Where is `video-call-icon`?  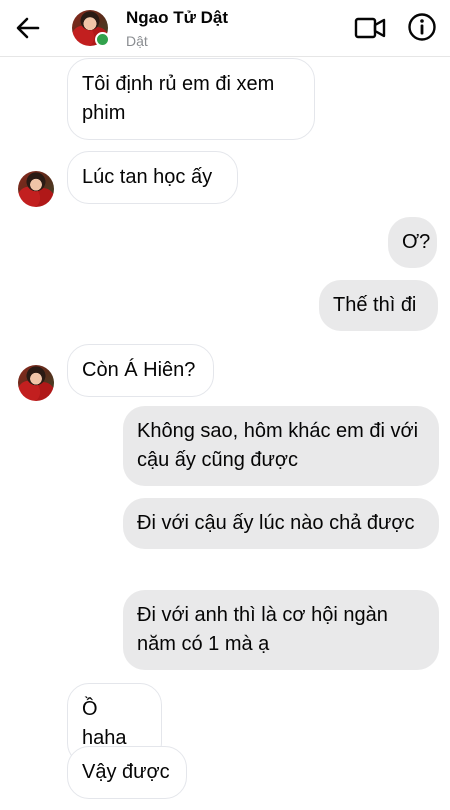 video-call-icon is located at coordinates (370, 28).